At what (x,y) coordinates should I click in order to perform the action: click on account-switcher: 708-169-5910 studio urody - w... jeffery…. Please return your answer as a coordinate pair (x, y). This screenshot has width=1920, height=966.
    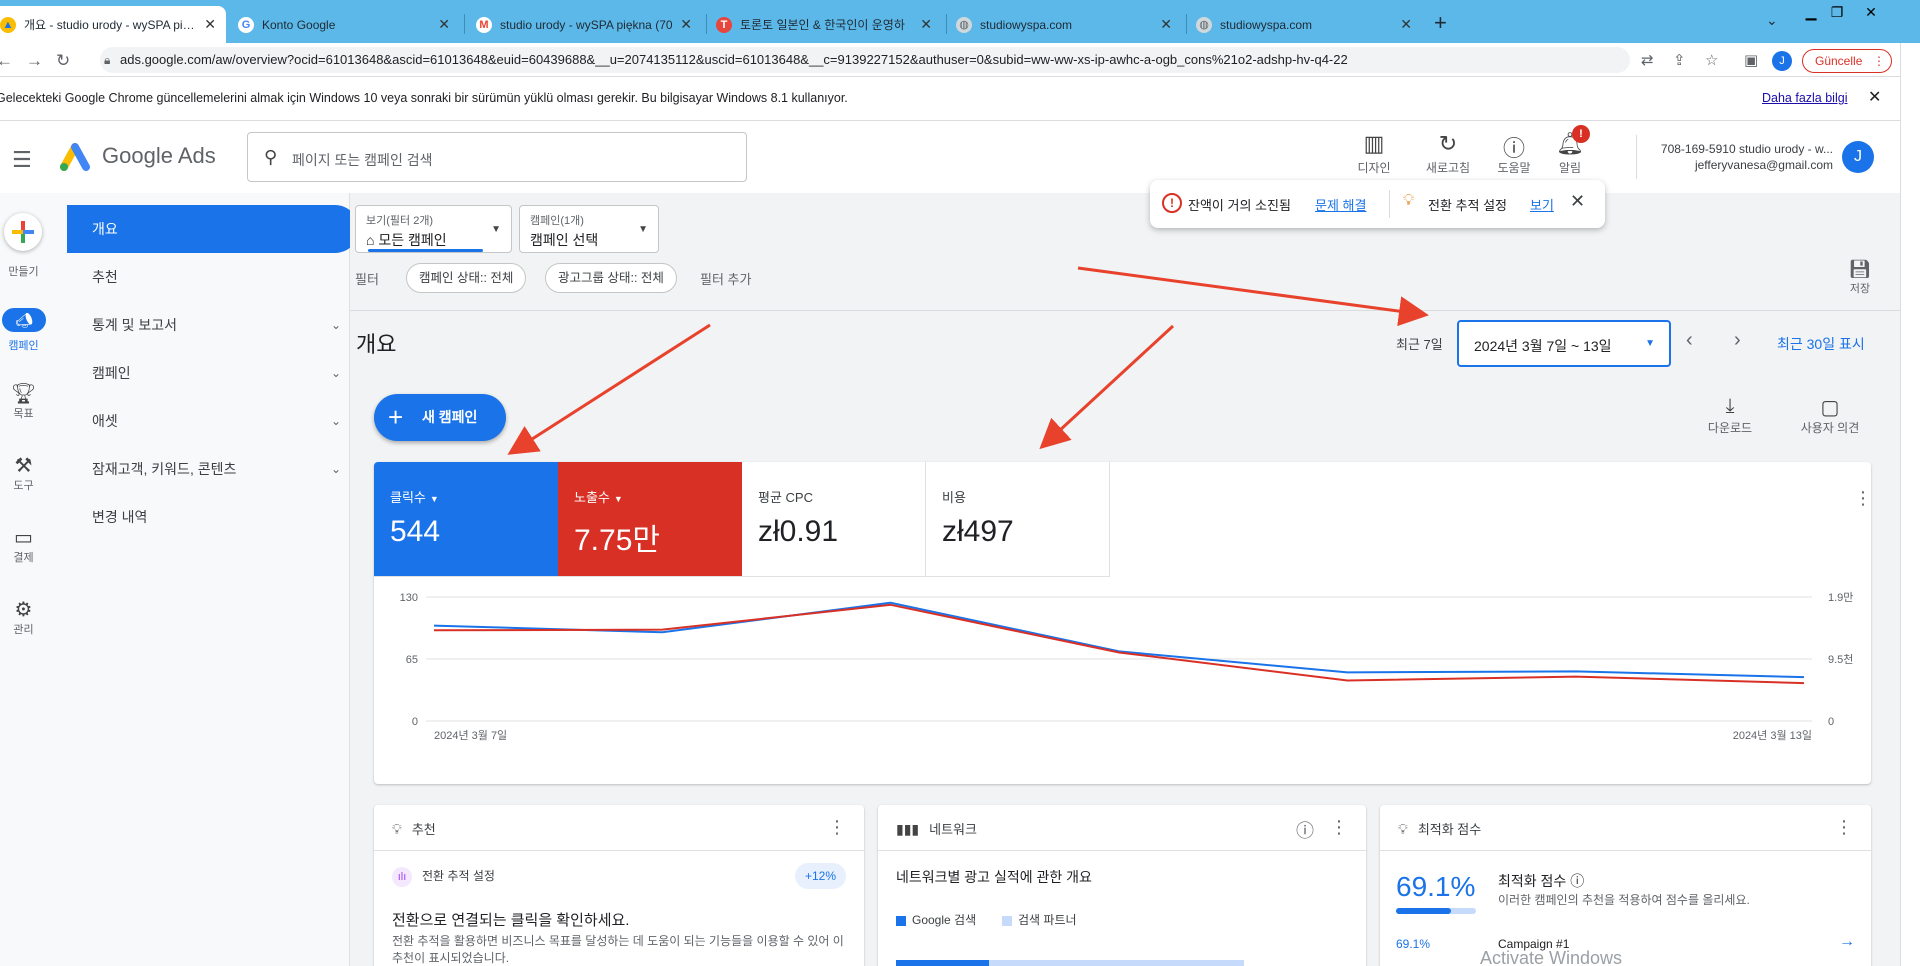
    Looking at the image, I should click on (1736, 157).